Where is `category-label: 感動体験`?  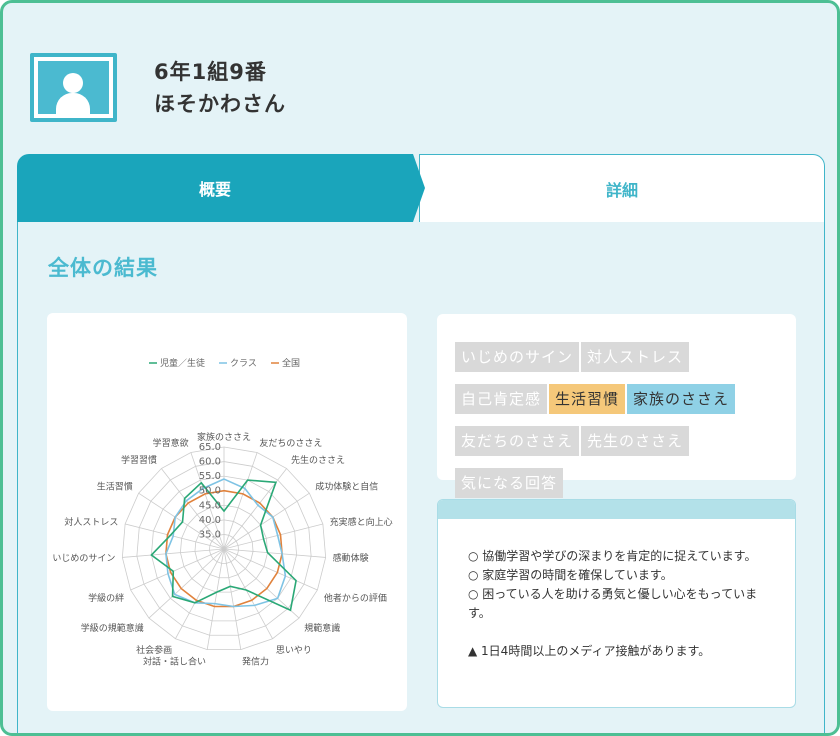 category-label: 感動体験 is located at coordinates (351, 558).